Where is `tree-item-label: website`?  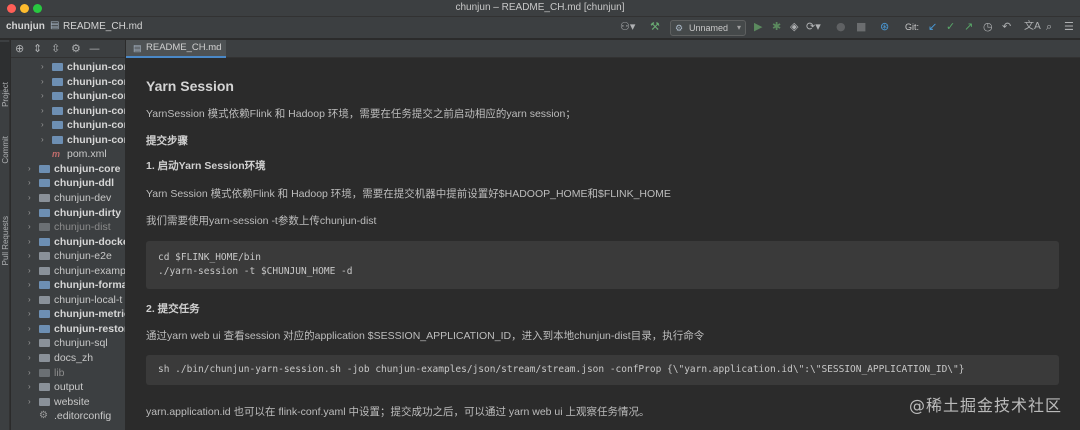
tree-item-label: website is located at coordinates (72, 401).